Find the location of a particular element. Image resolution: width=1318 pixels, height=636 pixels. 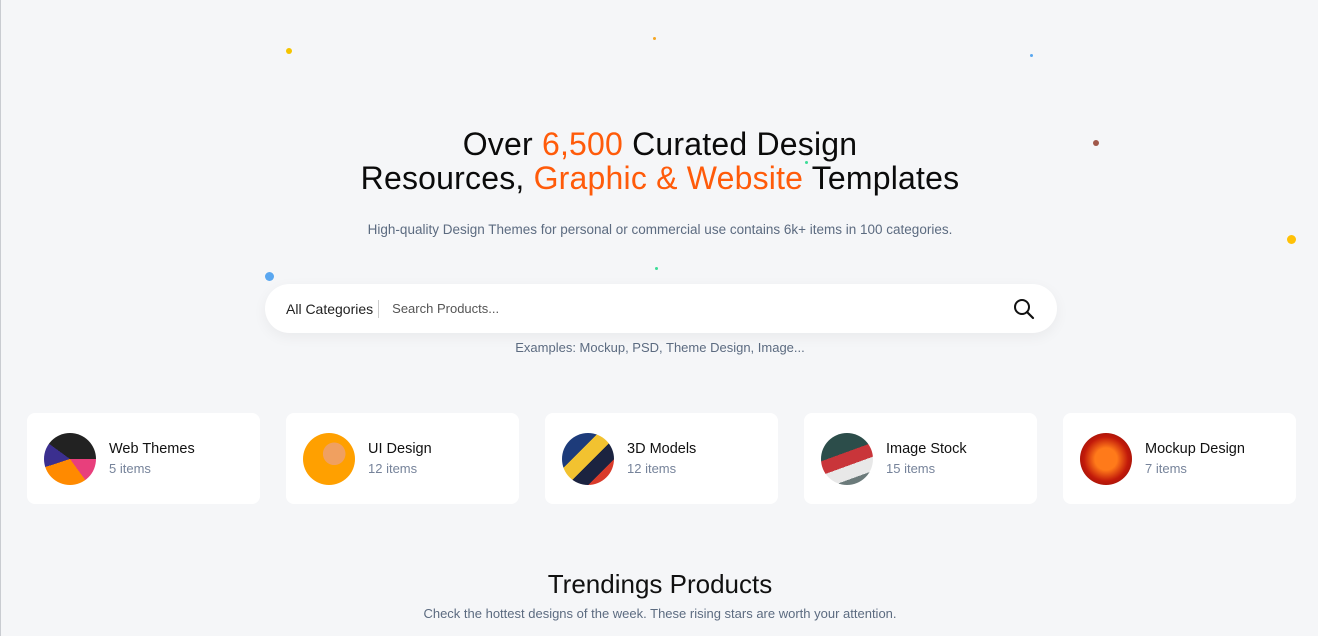

category-card-ui-design: UI Design 12 items is located at coordinates (402, 458).